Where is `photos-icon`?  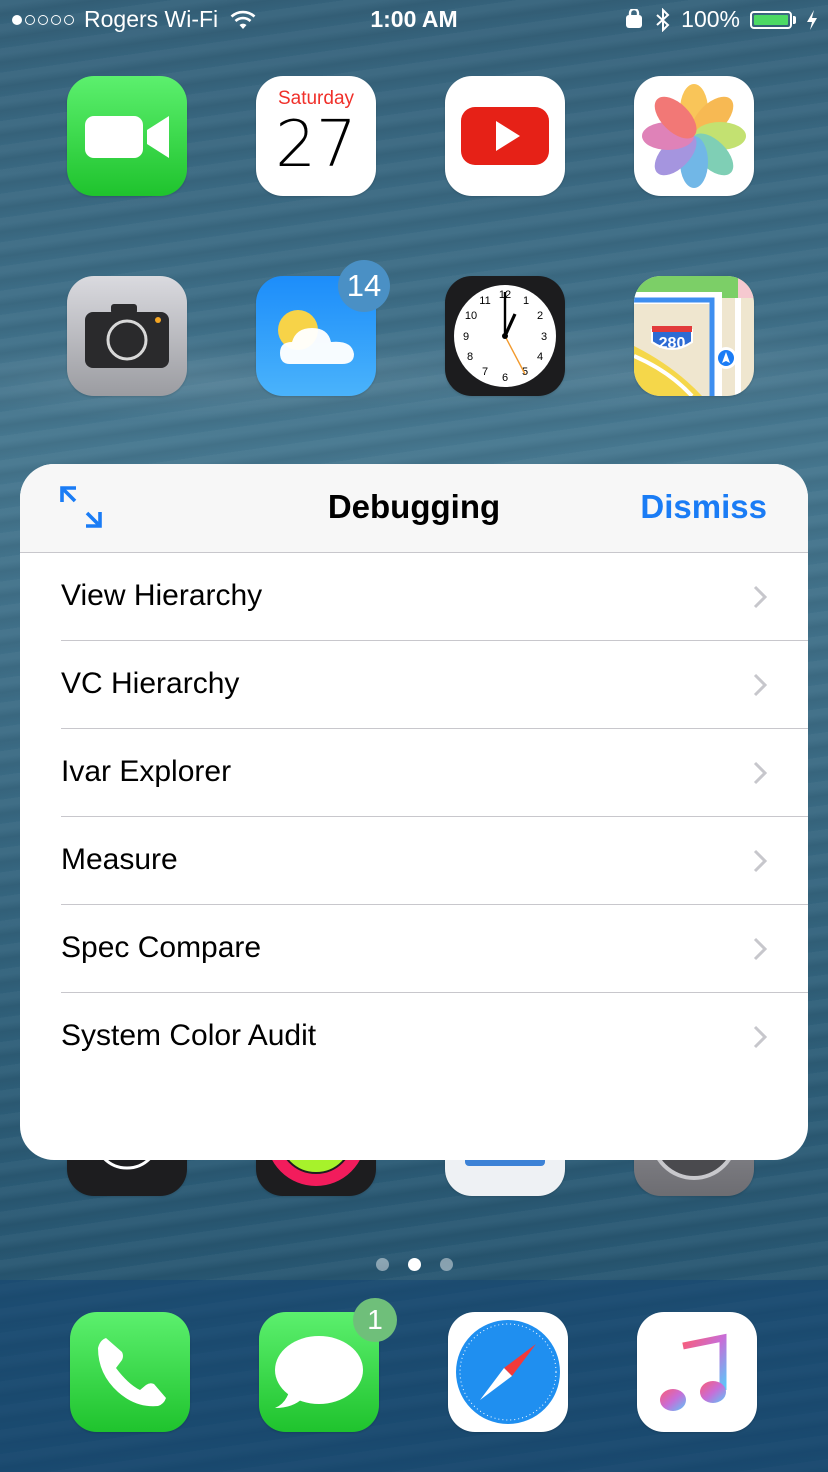
photos-icon is located at coordinates (694, 136).